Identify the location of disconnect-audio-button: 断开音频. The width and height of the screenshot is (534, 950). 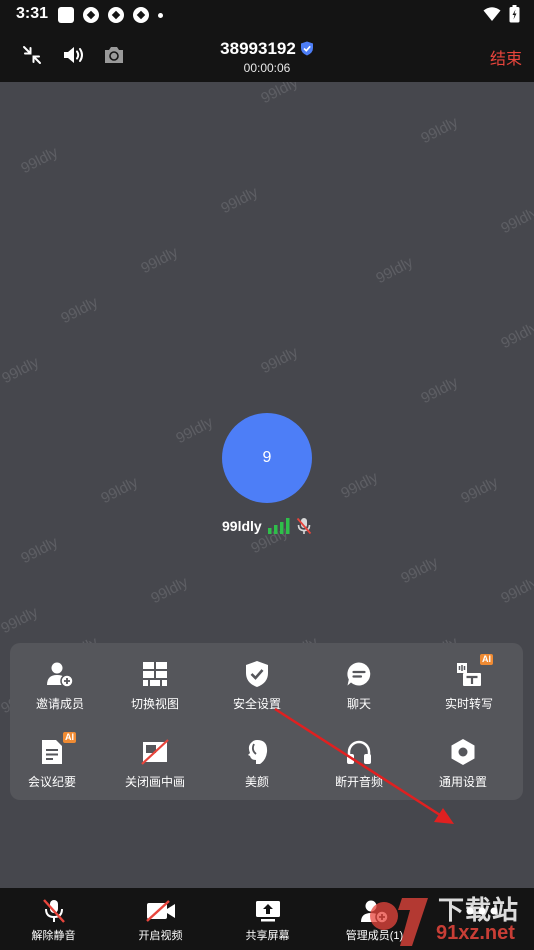
(359, 764).